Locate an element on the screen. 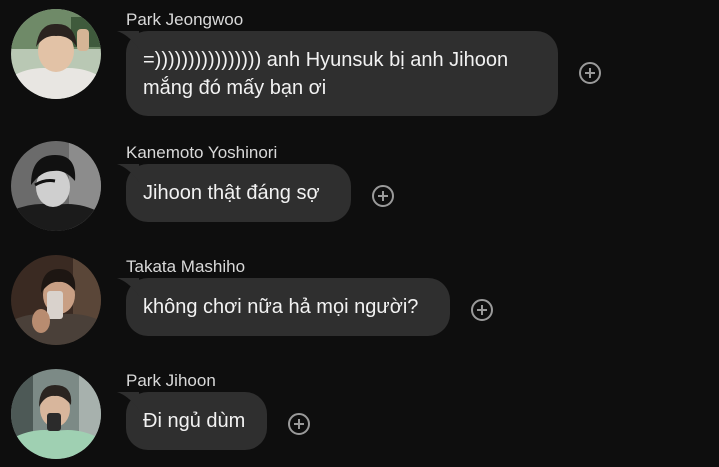  sender-name: Takata Mashiho is located at coordinates (186, 266).